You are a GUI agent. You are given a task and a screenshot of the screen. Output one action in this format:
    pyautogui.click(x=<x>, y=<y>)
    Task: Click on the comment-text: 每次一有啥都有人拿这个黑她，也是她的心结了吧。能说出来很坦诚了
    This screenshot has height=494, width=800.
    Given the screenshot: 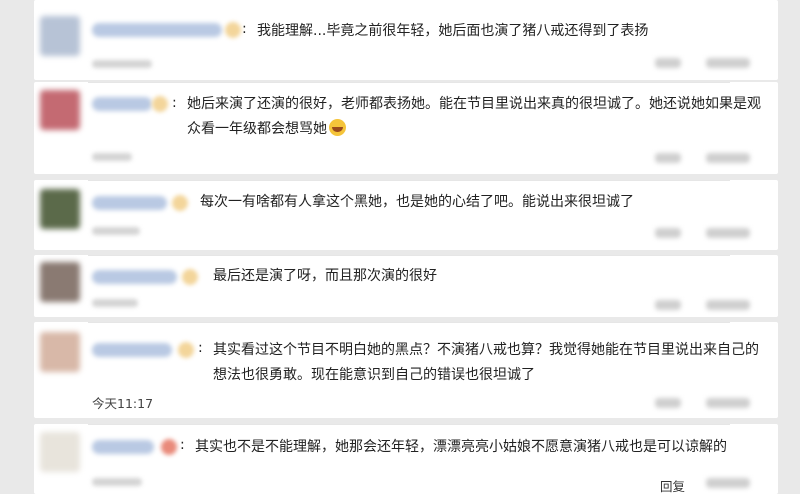 What is the action you would take?
    pyautogui.click(x=417, y=202)
    